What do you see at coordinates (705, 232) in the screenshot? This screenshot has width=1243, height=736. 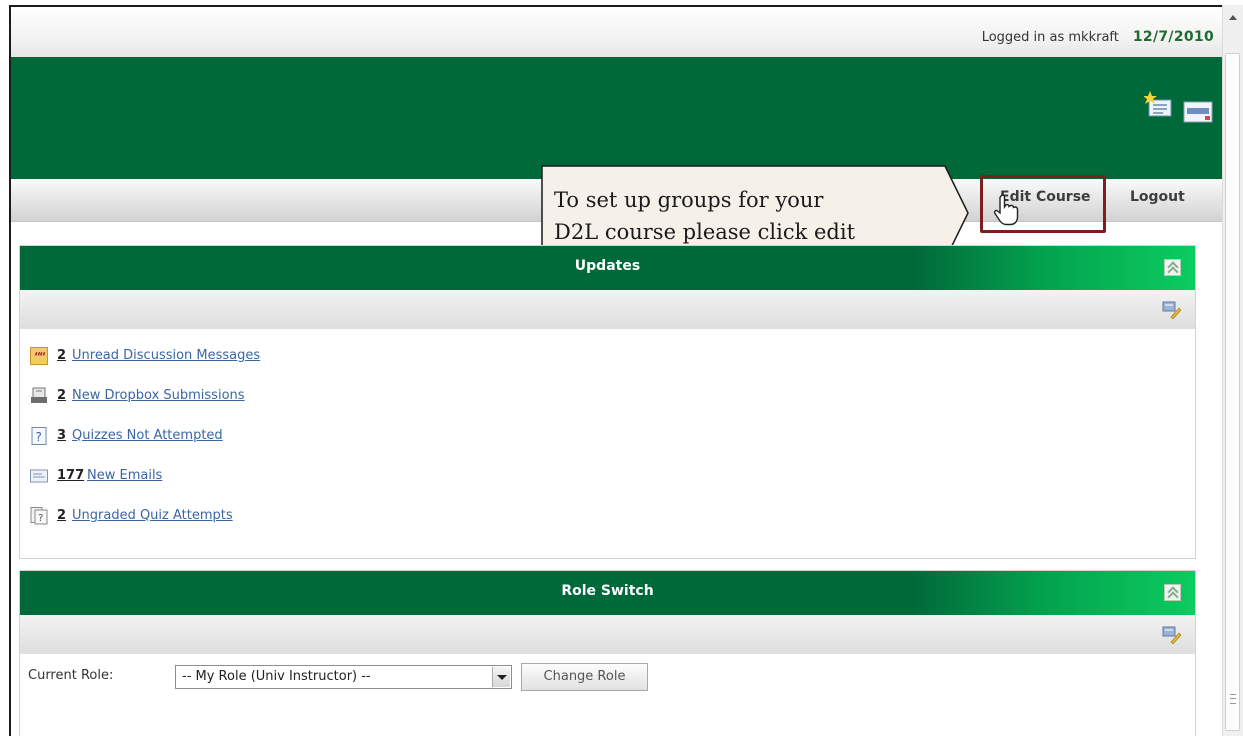 I see `callout-line-2: D2L course please click edit` at bounding box center [705, 232].